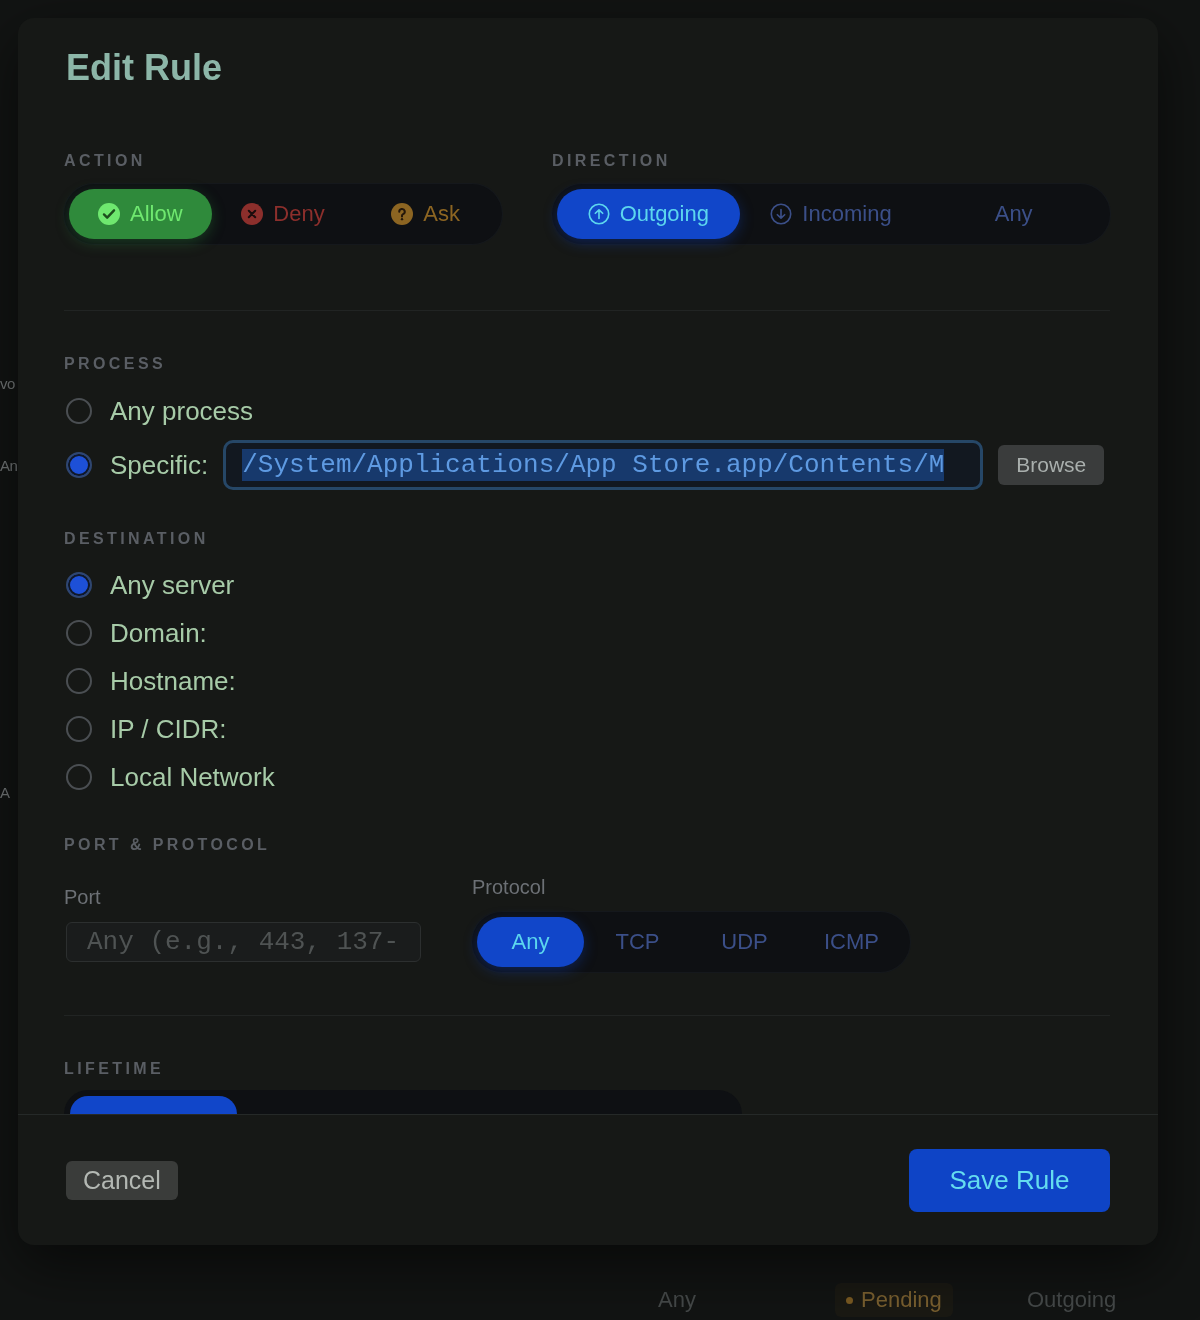 Image resolution: width=1200 pixels, height=1320 pixels. I want to click on down-arrow-circle-icon, so click(781, 214).